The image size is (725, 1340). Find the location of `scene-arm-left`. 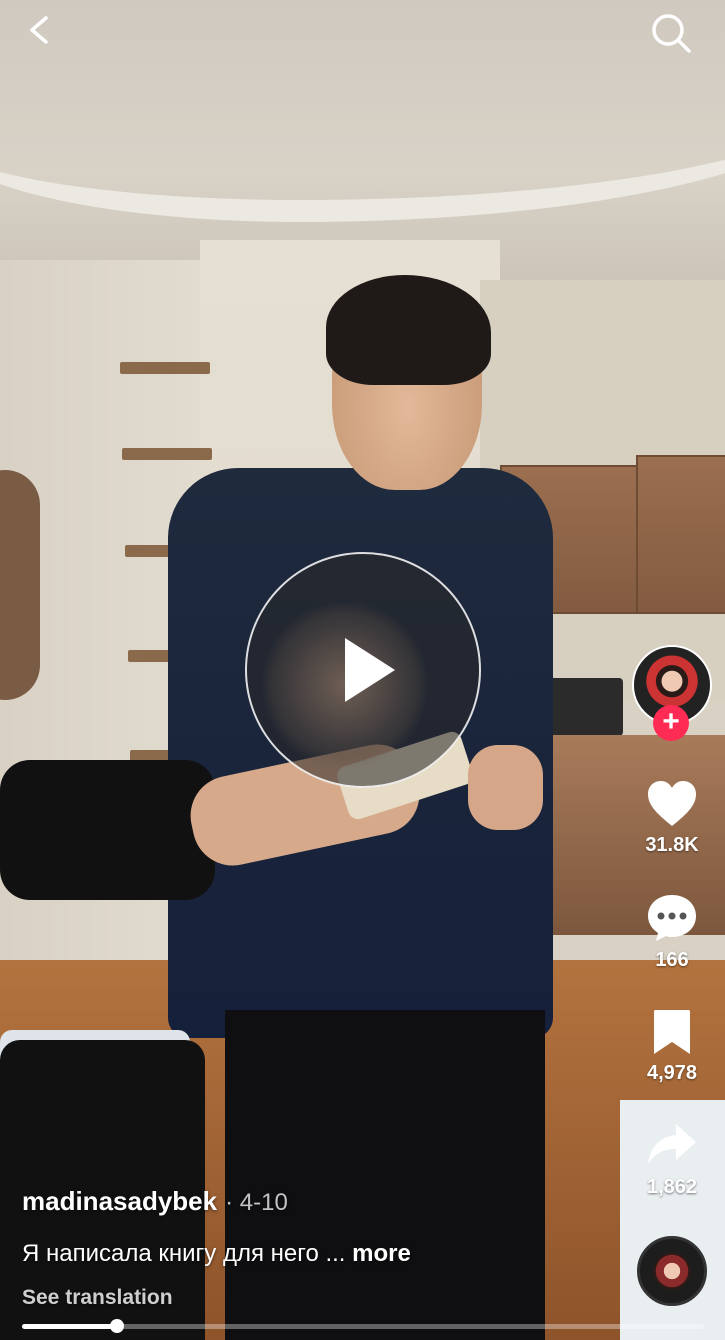

scene-arm-left is located at coordinates (107, 830).